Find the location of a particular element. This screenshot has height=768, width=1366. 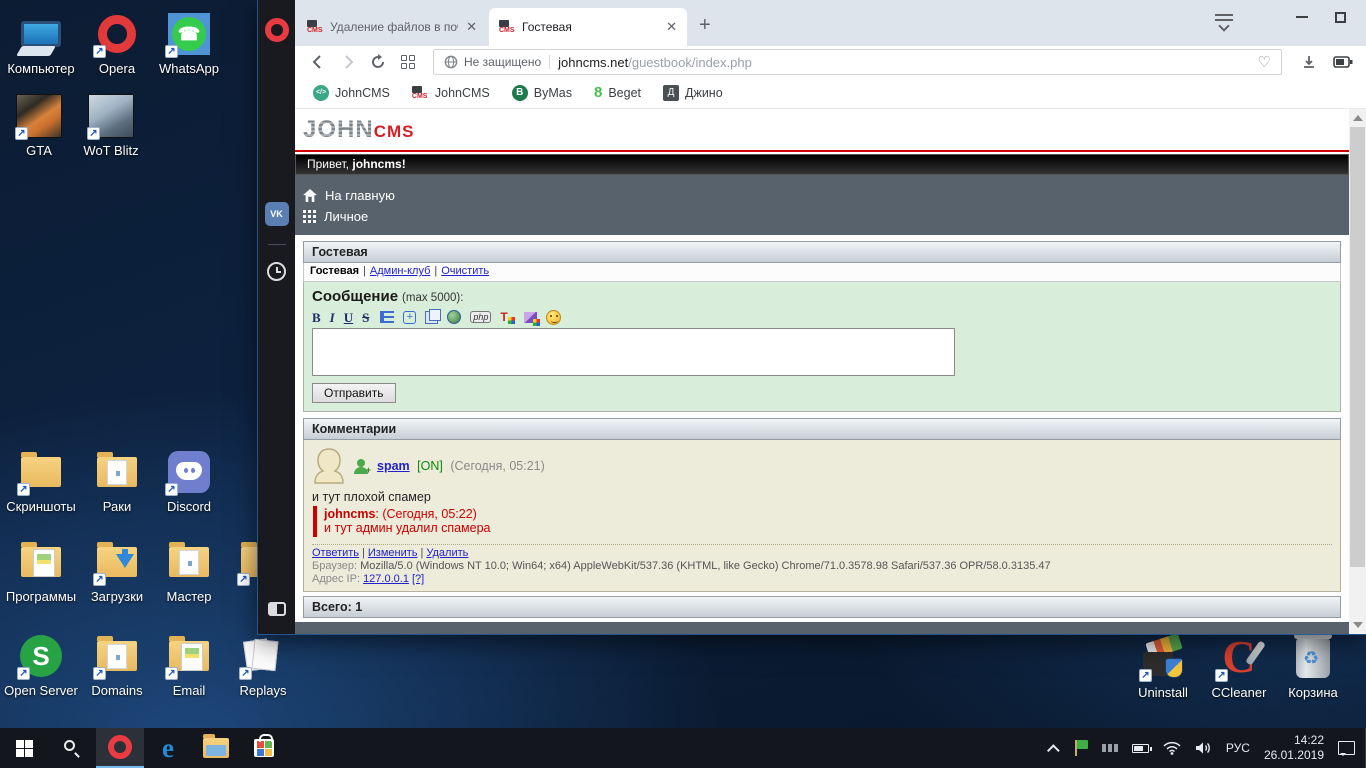

submit-button: Отправить is located at coordinates (354, 393).